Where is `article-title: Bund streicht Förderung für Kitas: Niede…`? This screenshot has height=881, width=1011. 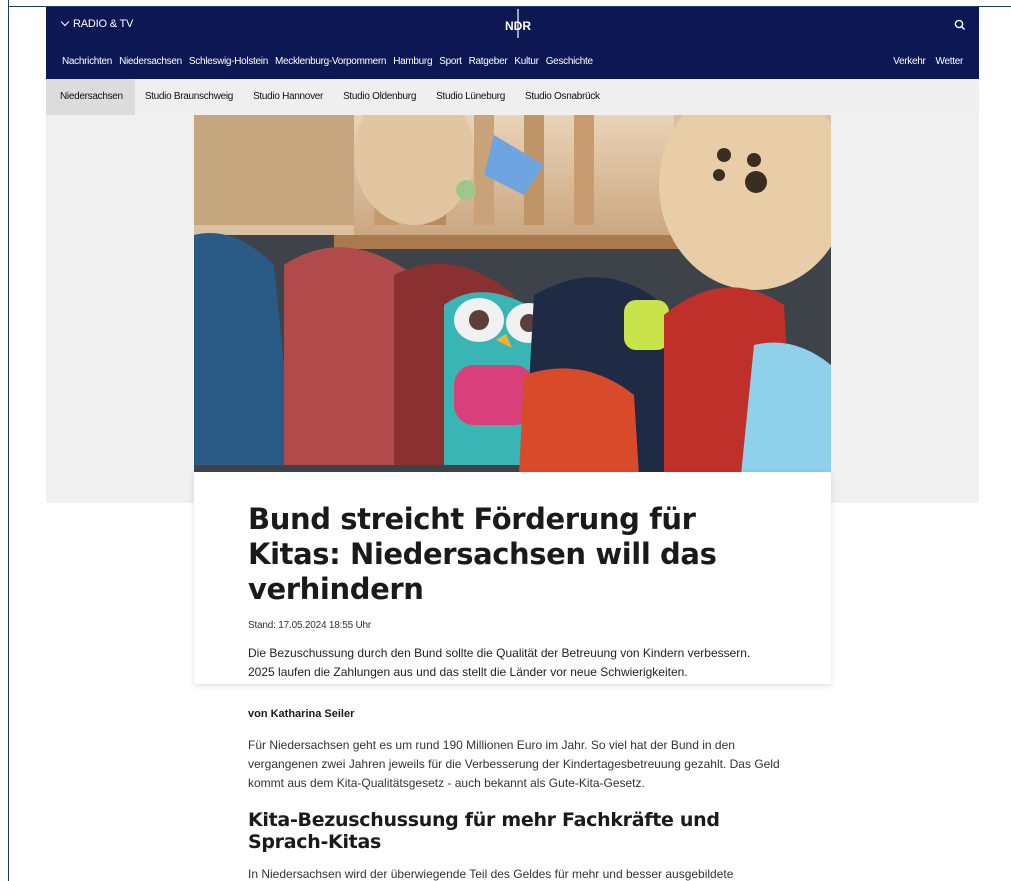
article-title: Bund streicht Förderung für Kitas: Niede… is located at coordinates (482, 554).